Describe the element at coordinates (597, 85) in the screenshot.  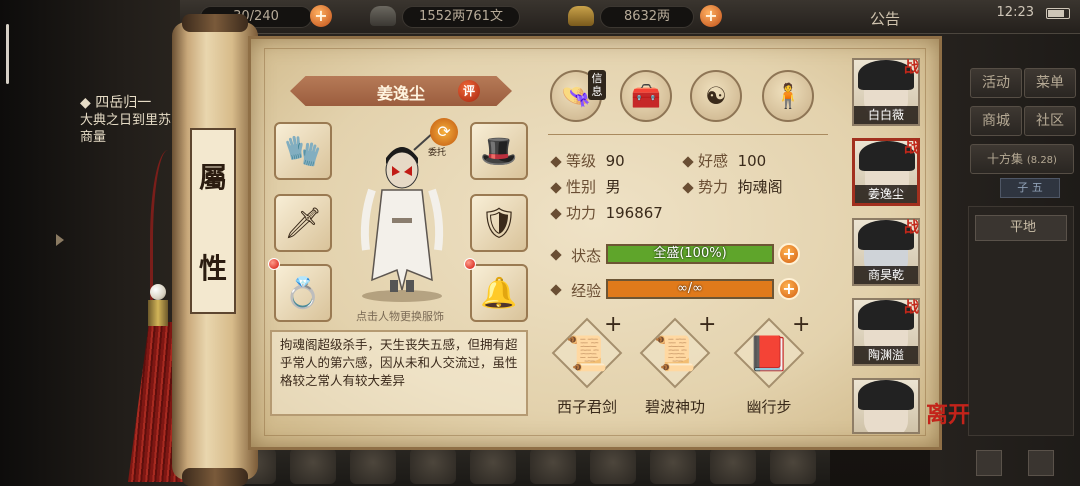
I see `tab-info-label: 信息` at that location.